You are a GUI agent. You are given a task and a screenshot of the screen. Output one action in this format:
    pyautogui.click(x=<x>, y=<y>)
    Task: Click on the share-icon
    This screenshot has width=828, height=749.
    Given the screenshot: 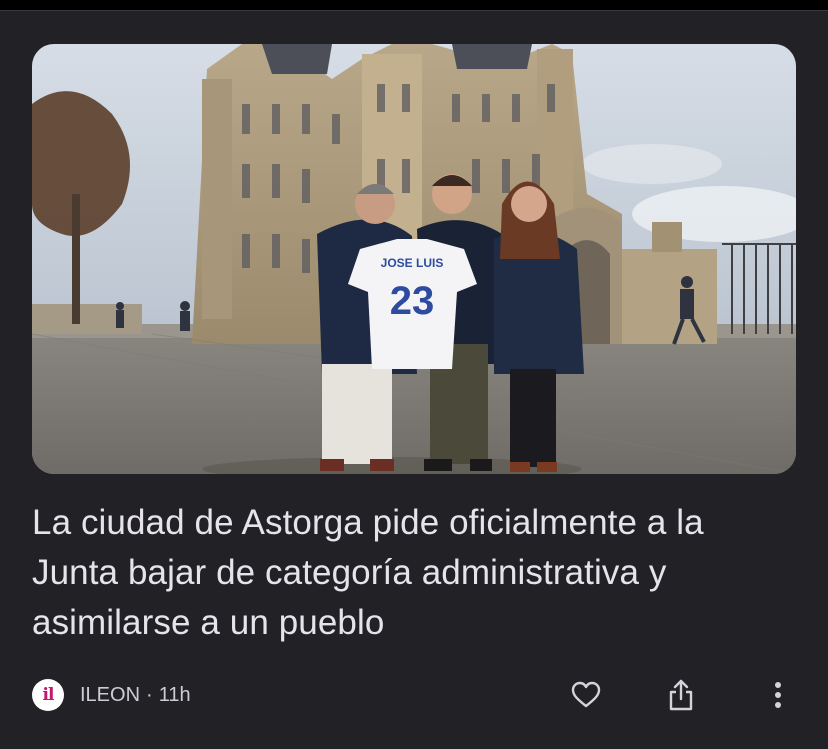 What is the action you would take?
    pyautogui.click(x=681, y=695)
    